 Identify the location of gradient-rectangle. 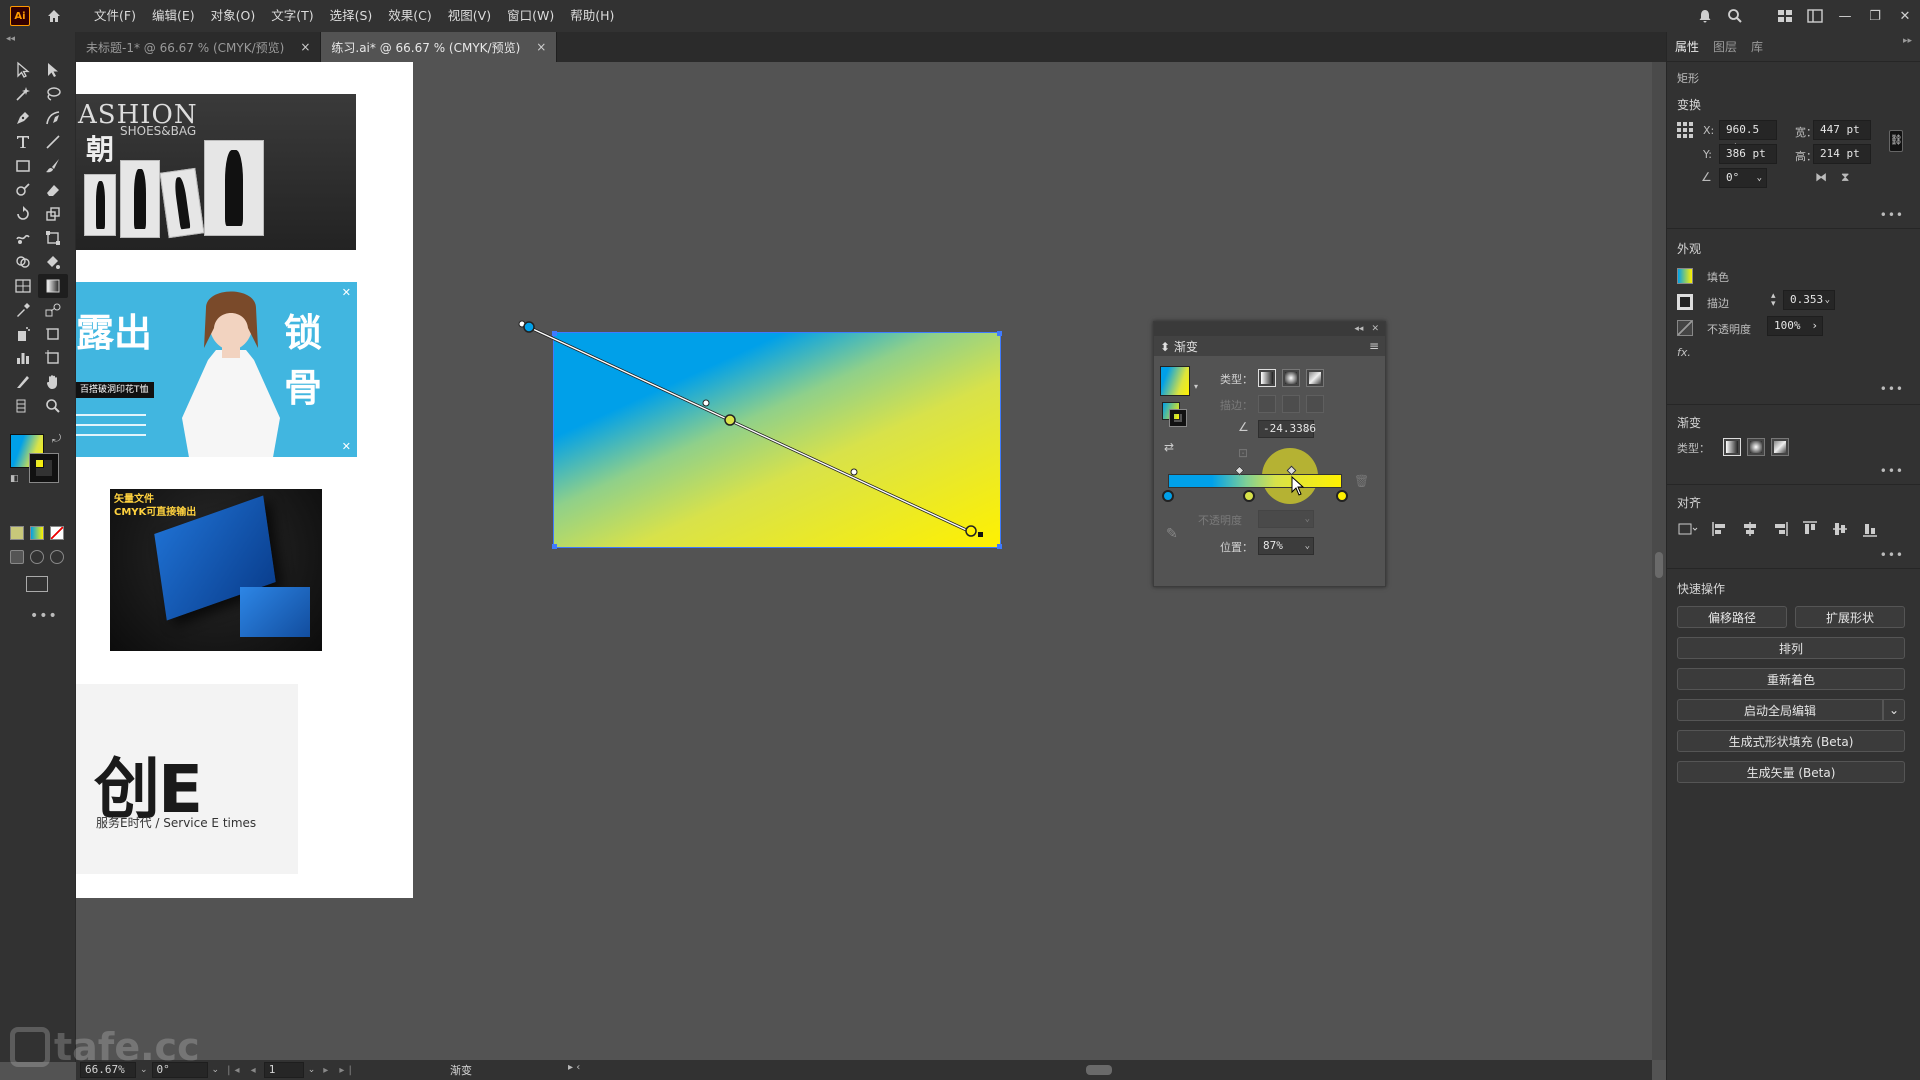
(777, 440).